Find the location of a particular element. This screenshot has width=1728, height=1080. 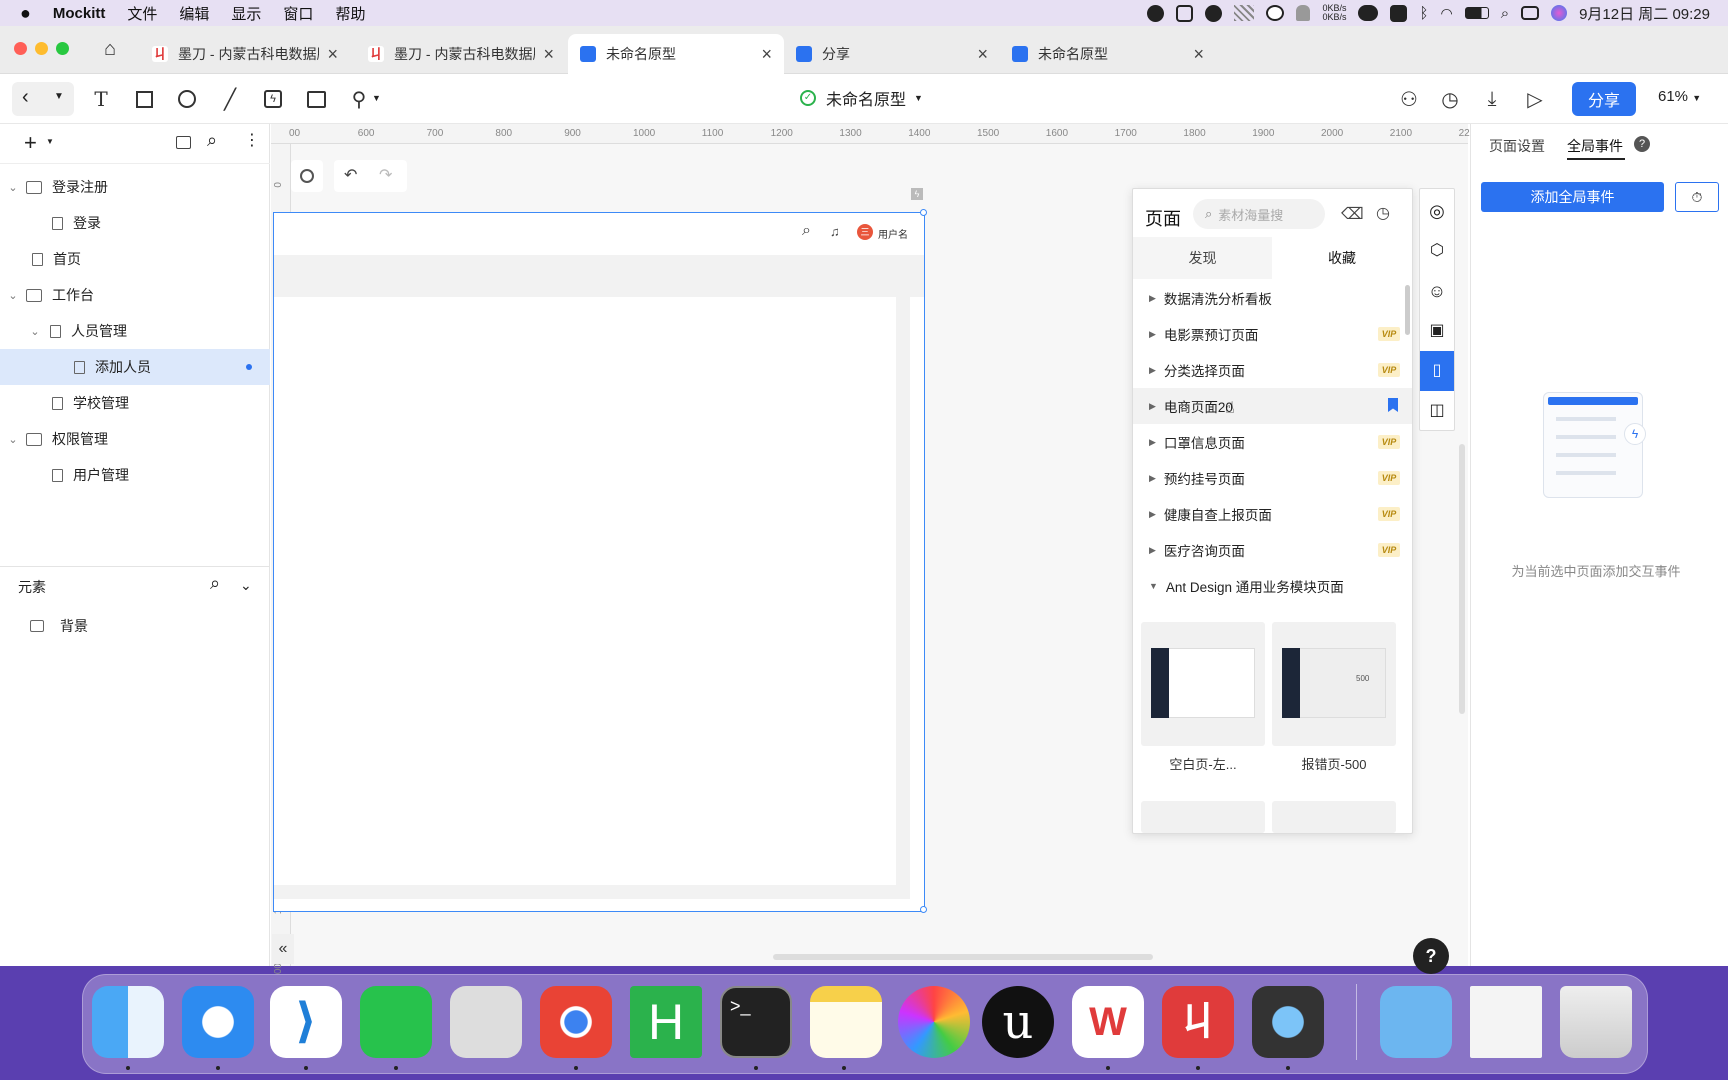

library-search-input: ⌕ 素材海量搜 is located at coordinates (1259, 214).